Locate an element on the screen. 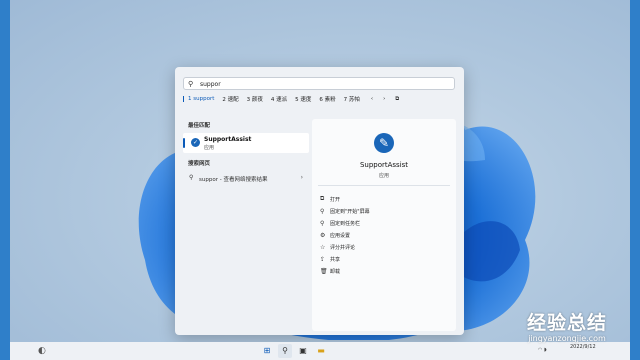 This screenshot has width=640, height=360. share-icon: ⇪ is located at coordinates (323, 259).